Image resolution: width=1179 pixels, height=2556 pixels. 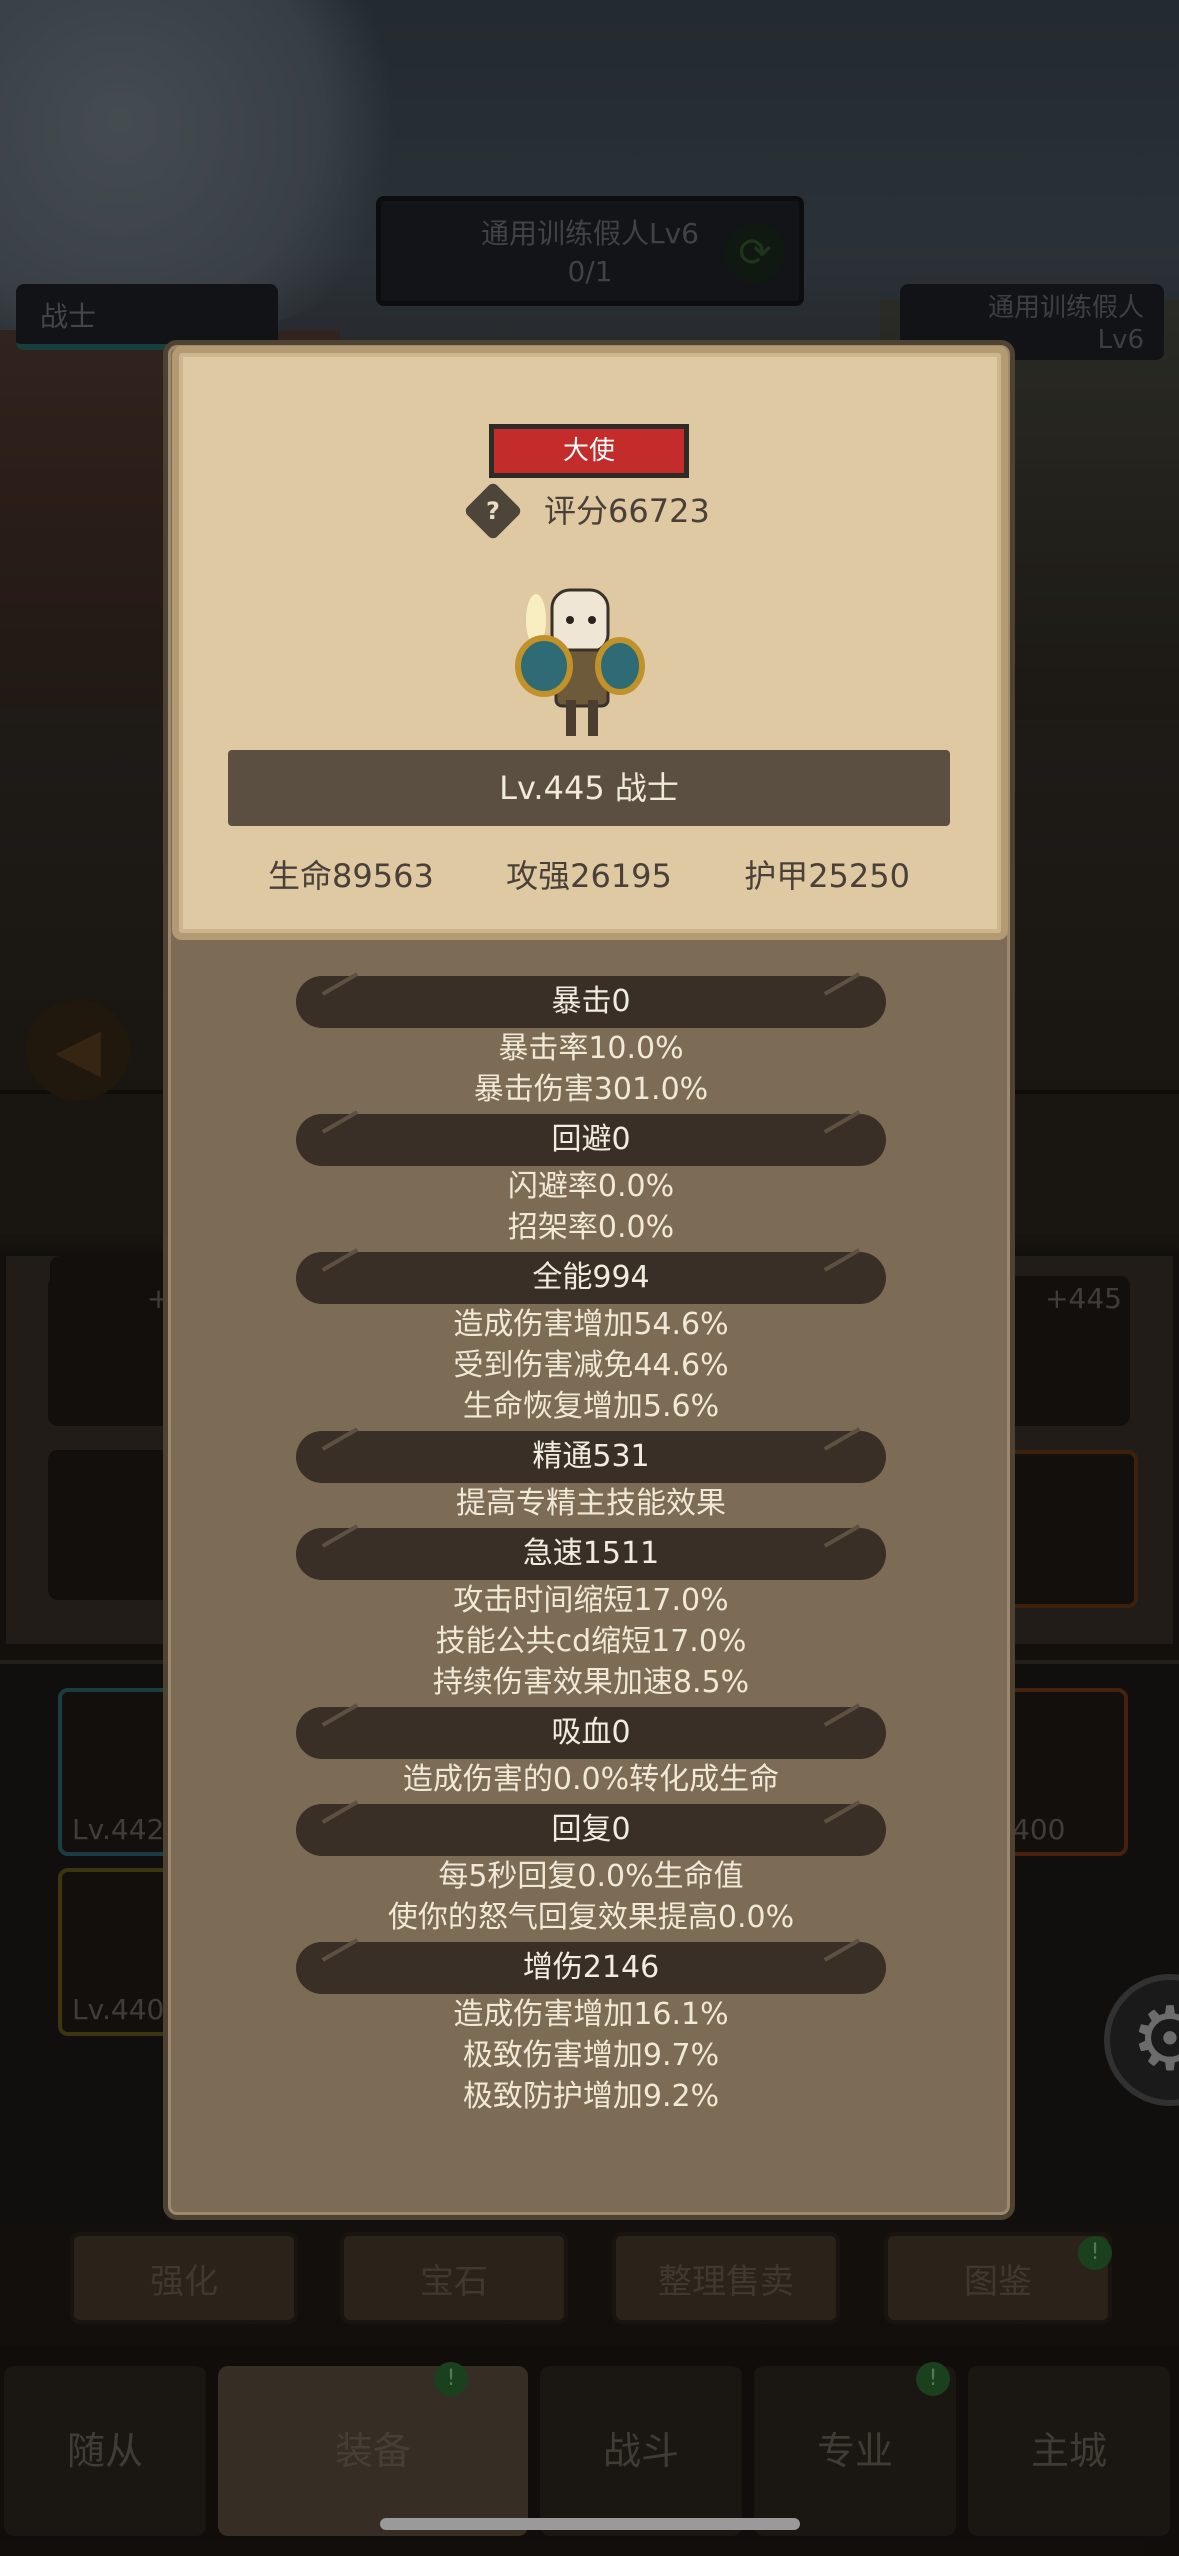 What do you see at coordinates (591, 1600) in the screenshot?
I see `stat-line: 攻击时间缩短17.0%` at bounding box center [591, 1600].